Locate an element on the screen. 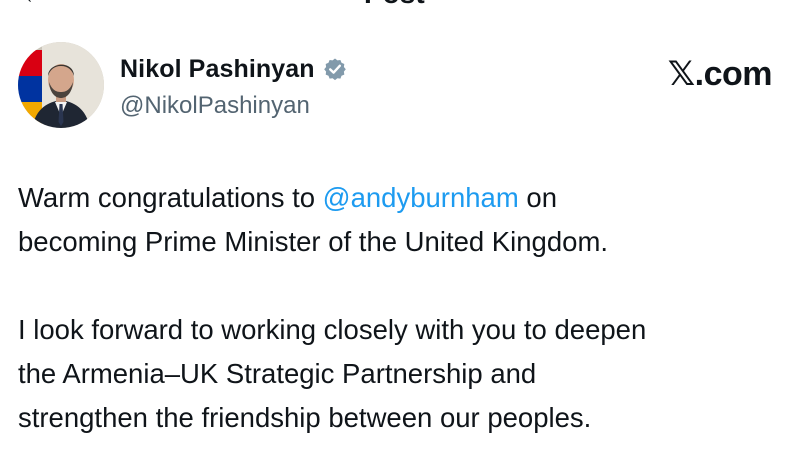  avatar is located at coordinates (61, 85).